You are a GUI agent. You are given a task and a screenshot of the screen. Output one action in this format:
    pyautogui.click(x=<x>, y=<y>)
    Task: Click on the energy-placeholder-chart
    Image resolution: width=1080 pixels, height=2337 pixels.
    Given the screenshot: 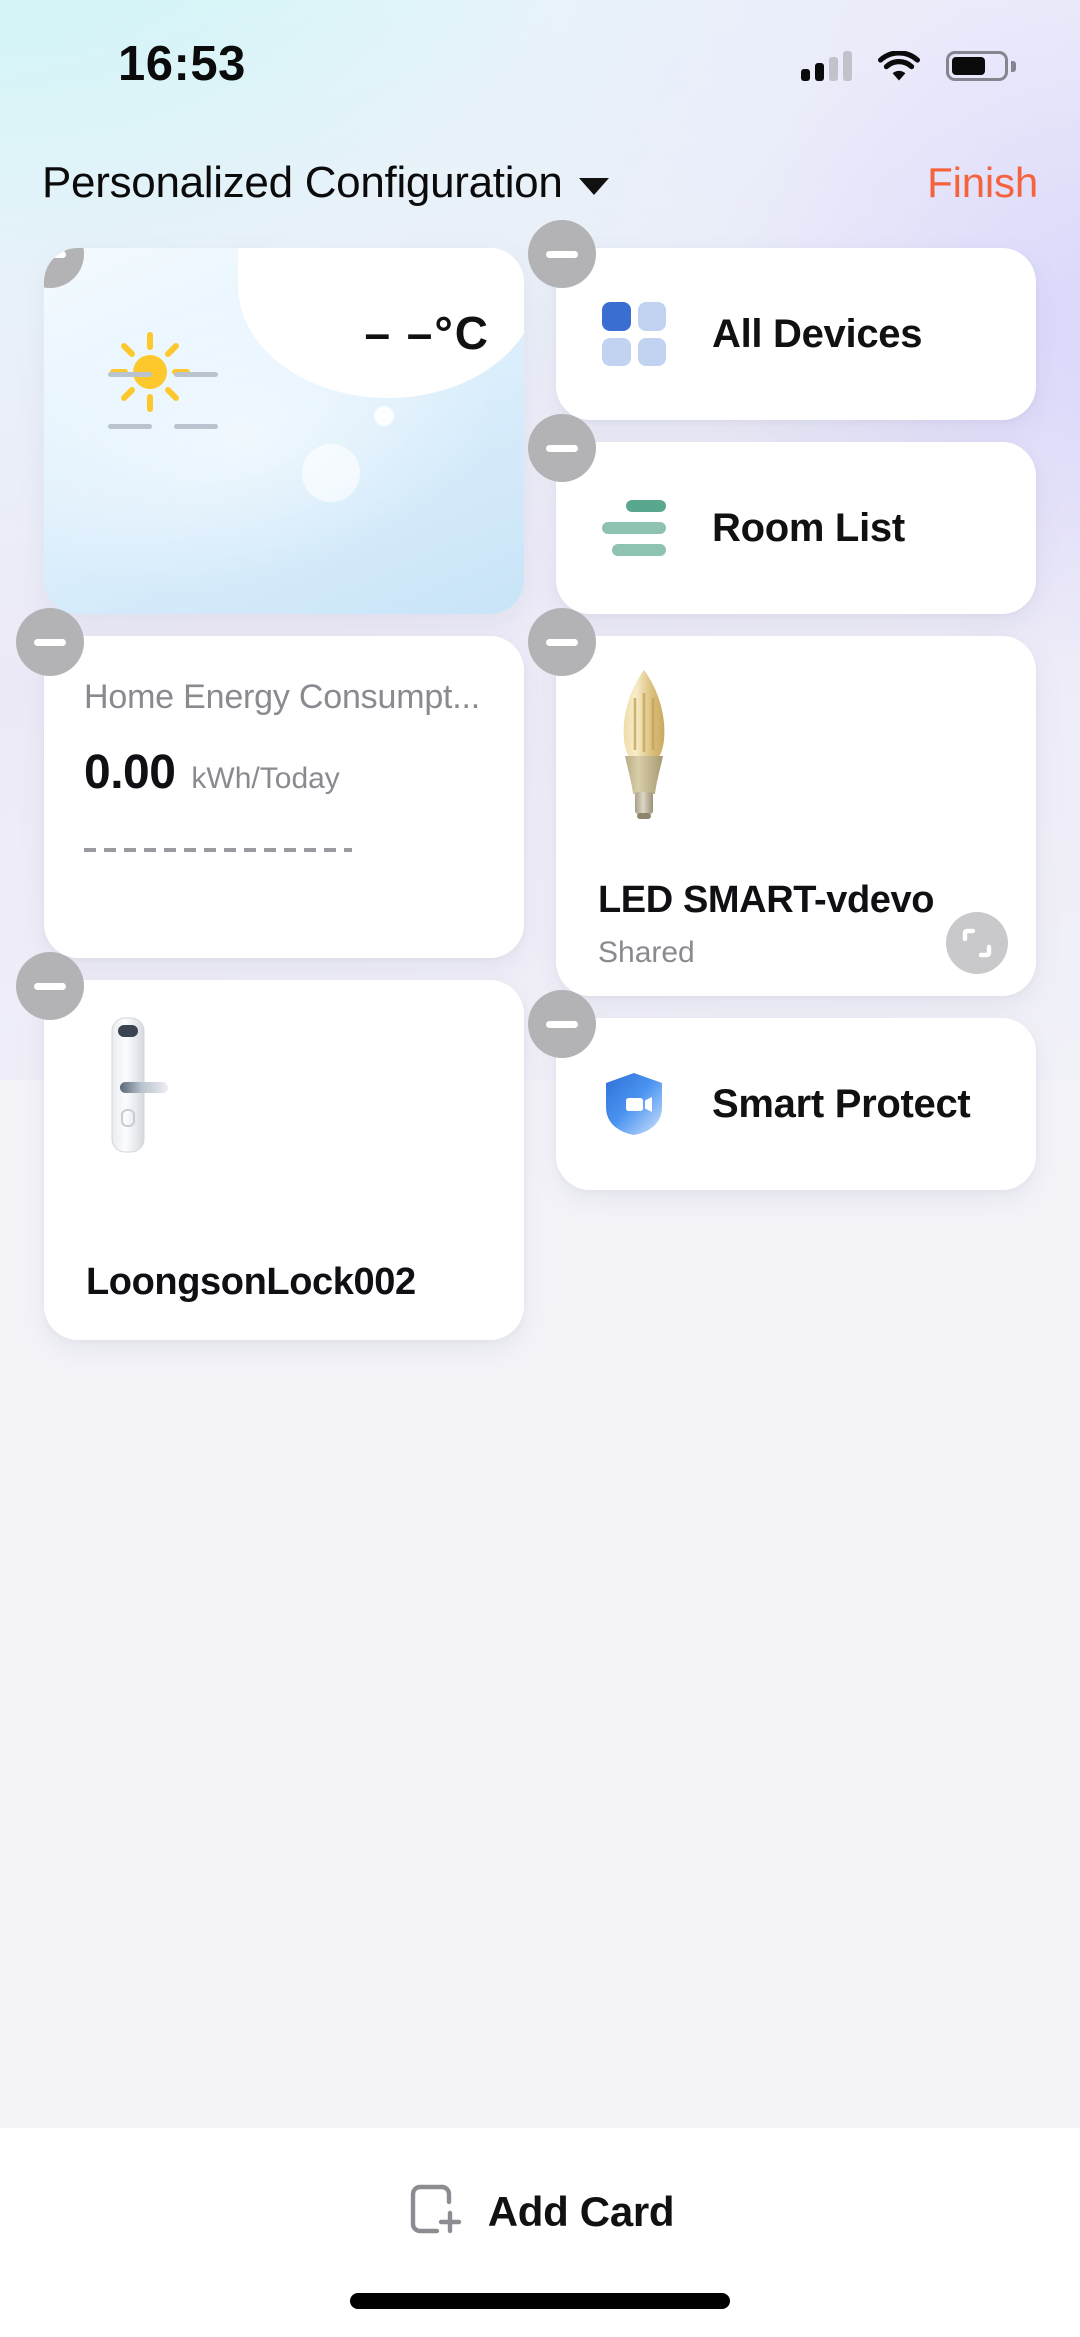 What is the action you would take?
    pyautogui.click(x=218, y=850)
    